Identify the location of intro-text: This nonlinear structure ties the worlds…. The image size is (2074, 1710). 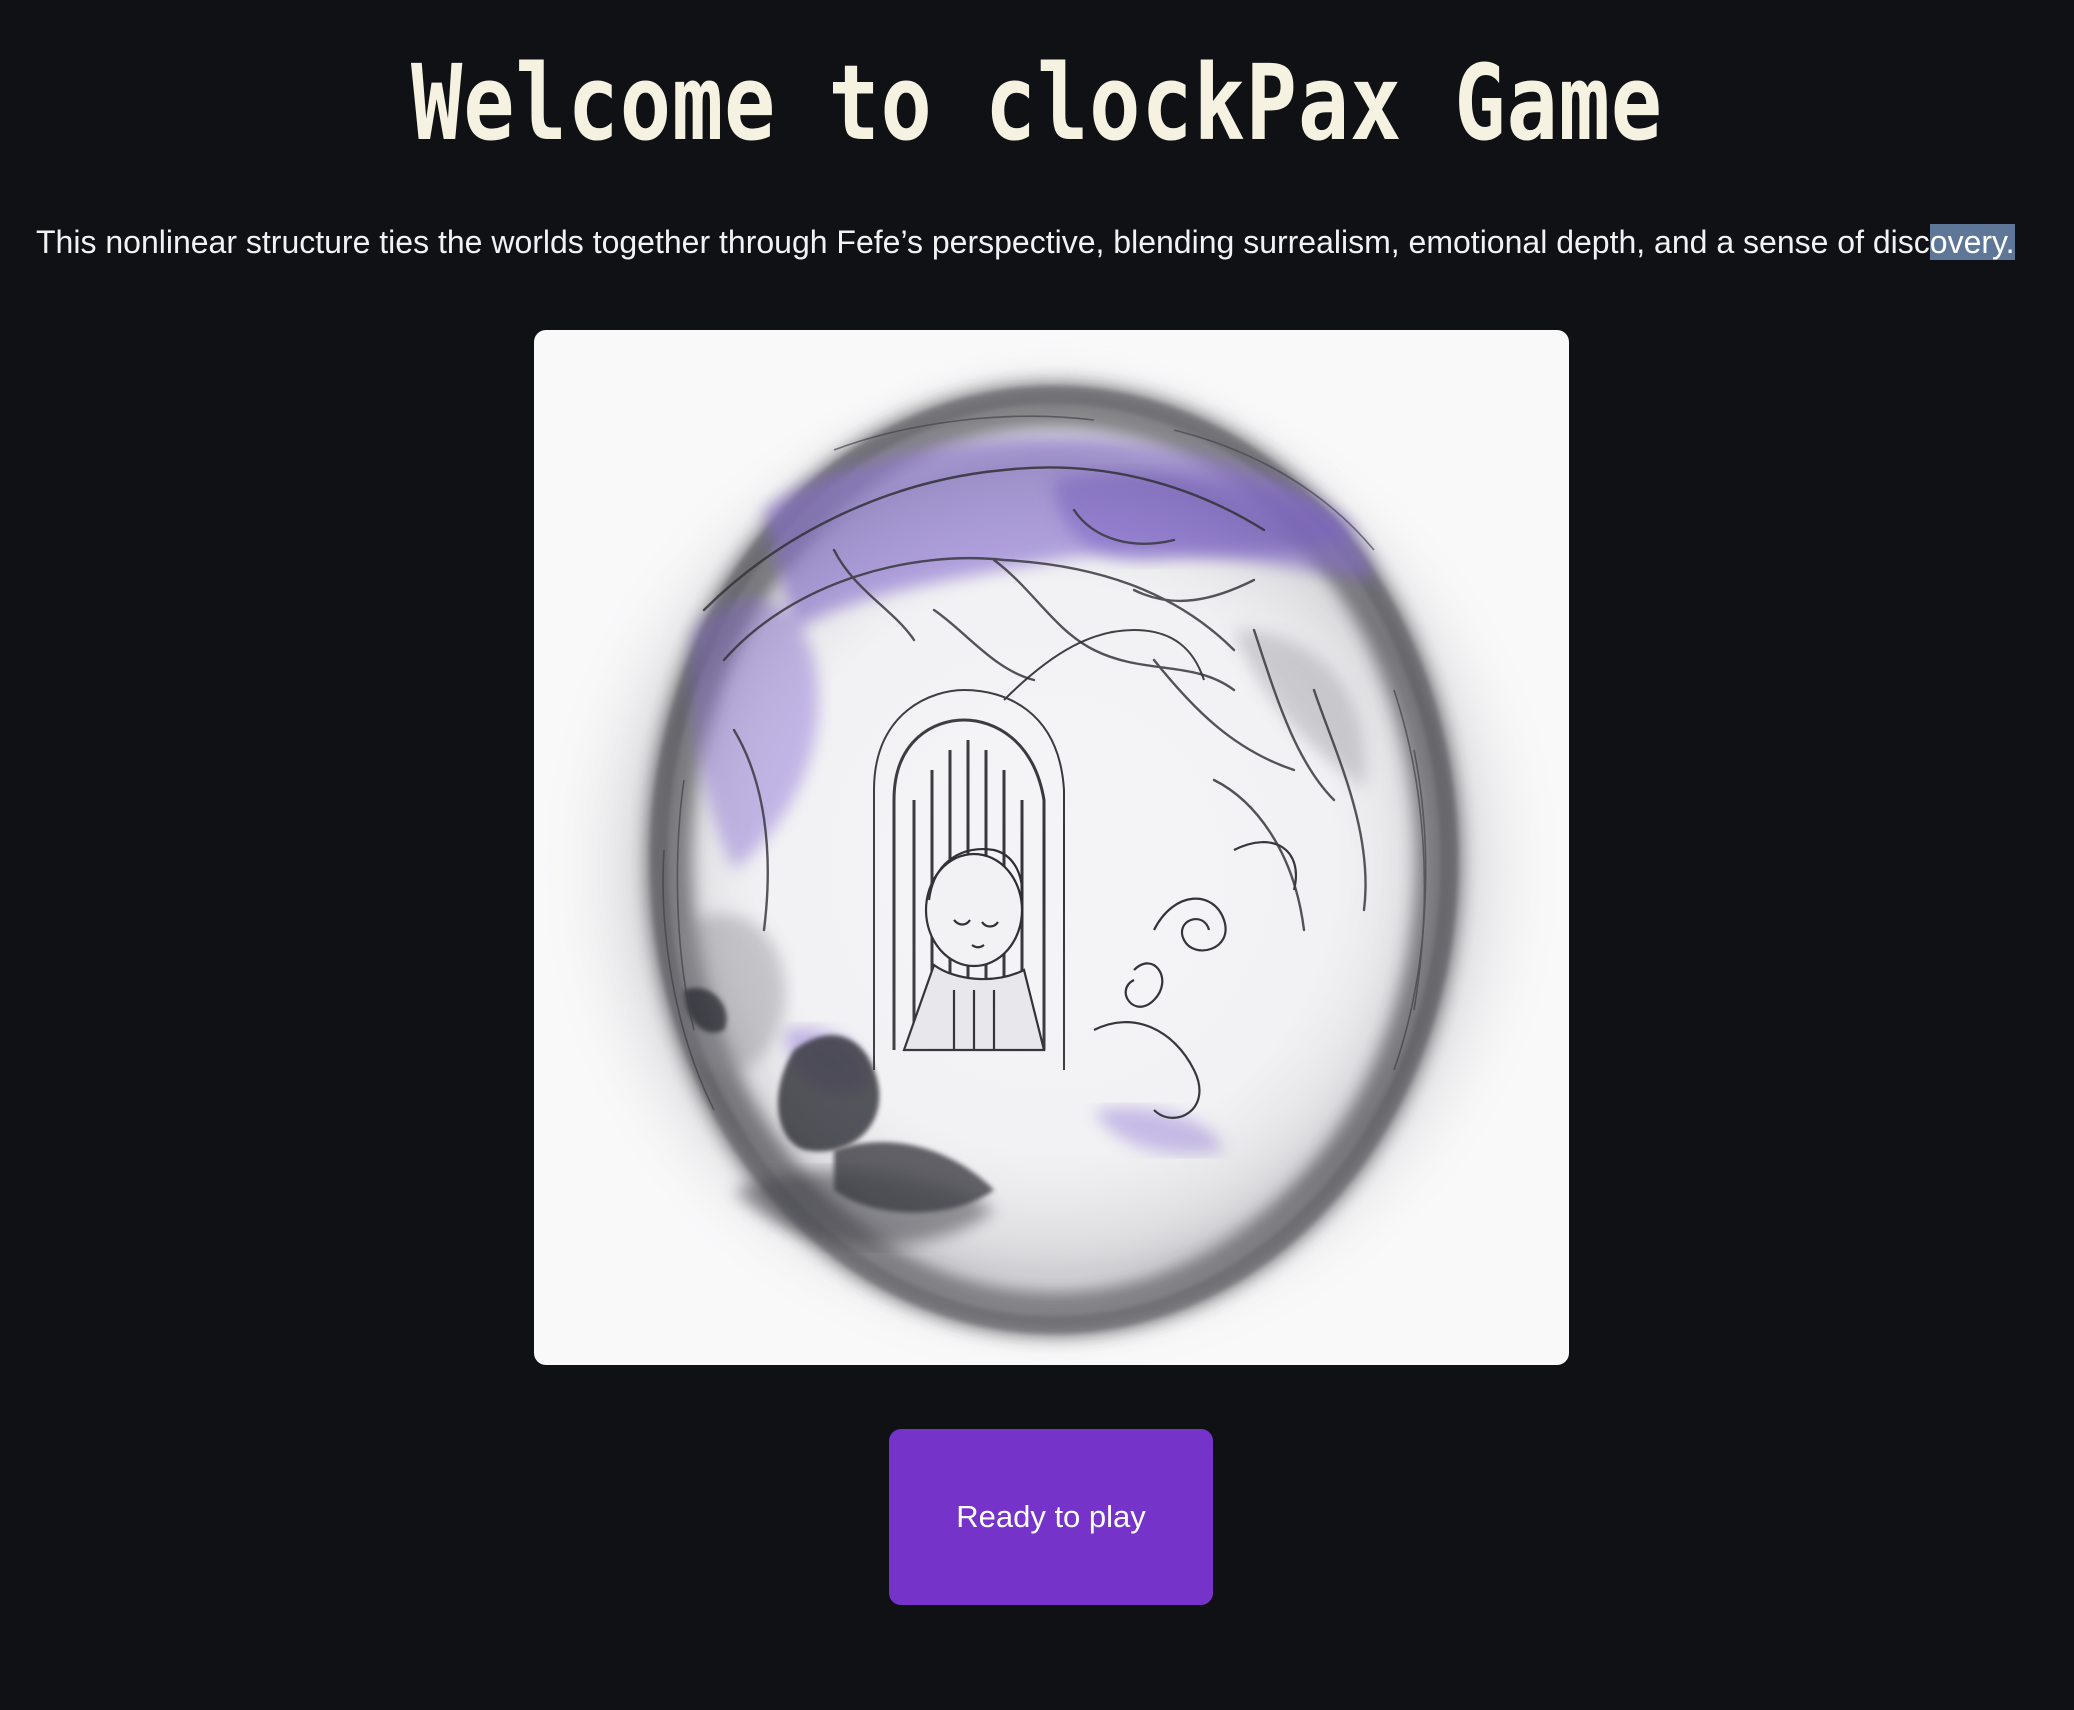
(983, 242).